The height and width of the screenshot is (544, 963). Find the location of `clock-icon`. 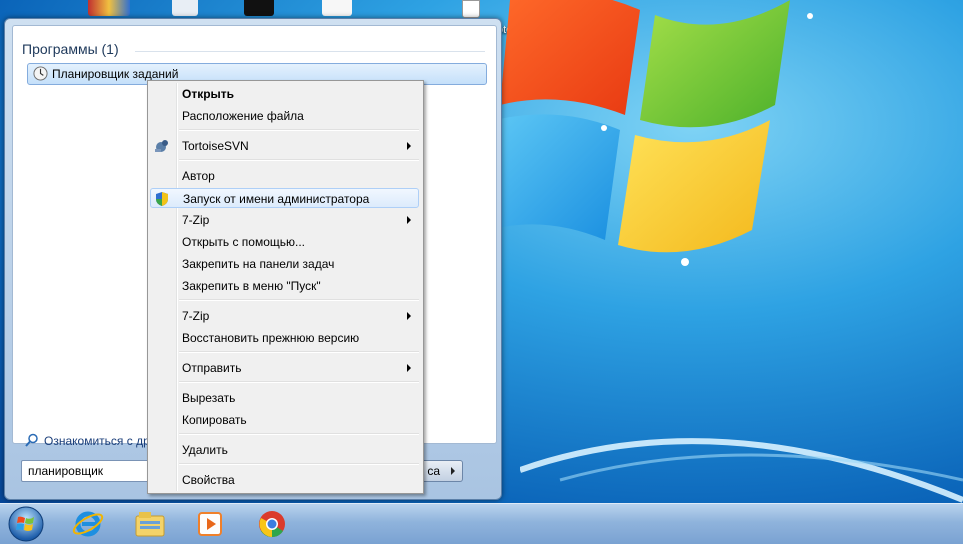

clock-icon is located at coordinates (40, 73).